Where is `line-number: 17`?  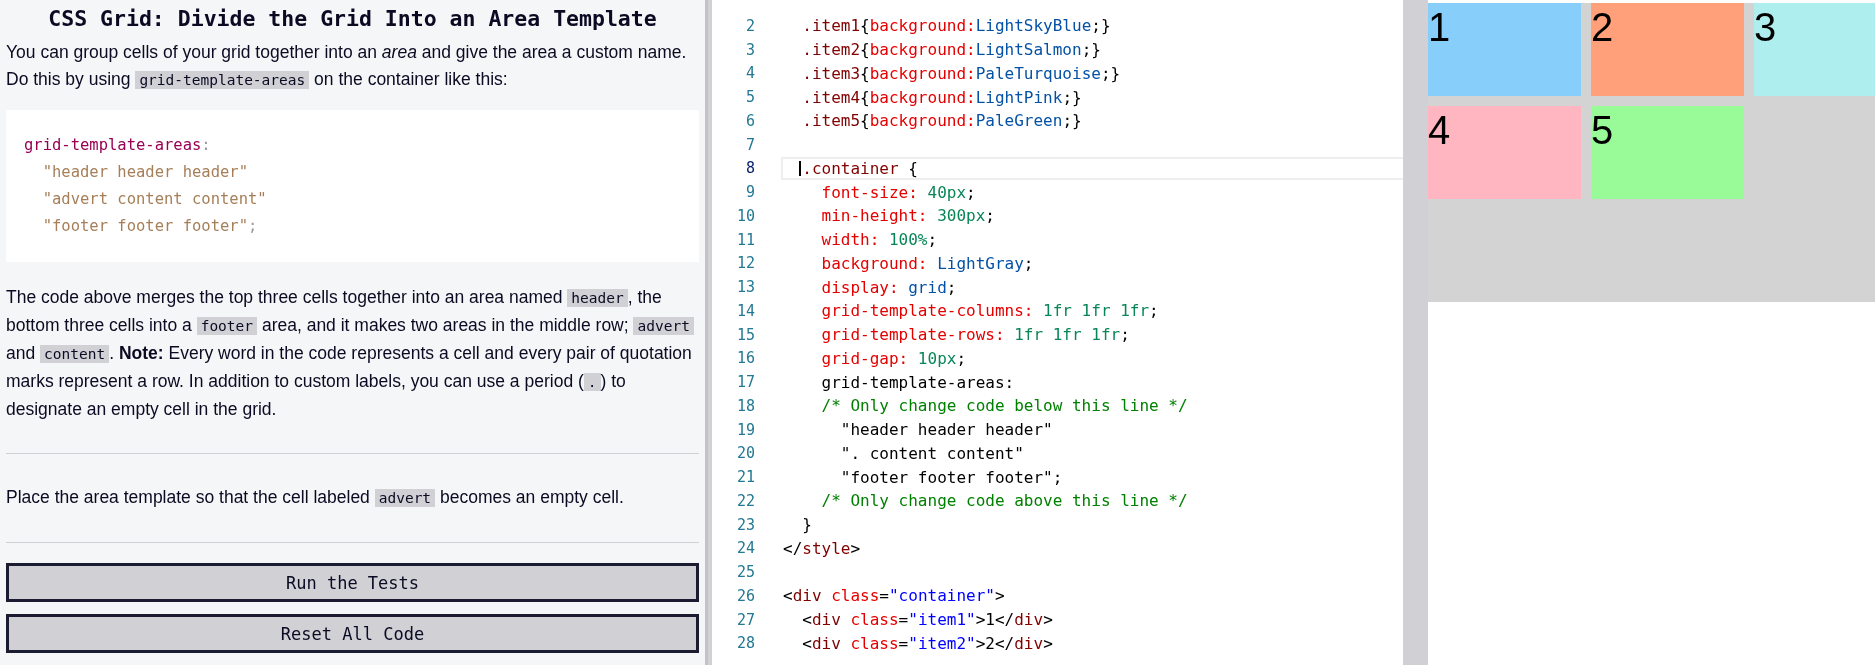 line-number: 17 is located at coordinates (745, 382).